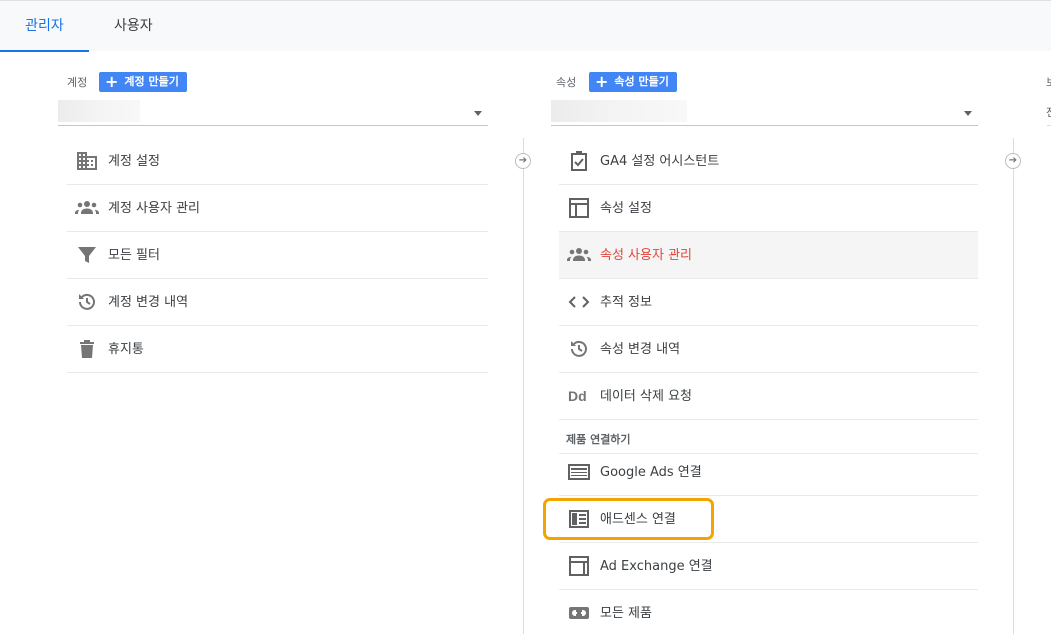 The image size is (1051, 637). What do you see at coordinates (277, 302) in the screenshot?
I see `menu-item-account-history: 계정 변경 내역` at bounding box center [277, 302].